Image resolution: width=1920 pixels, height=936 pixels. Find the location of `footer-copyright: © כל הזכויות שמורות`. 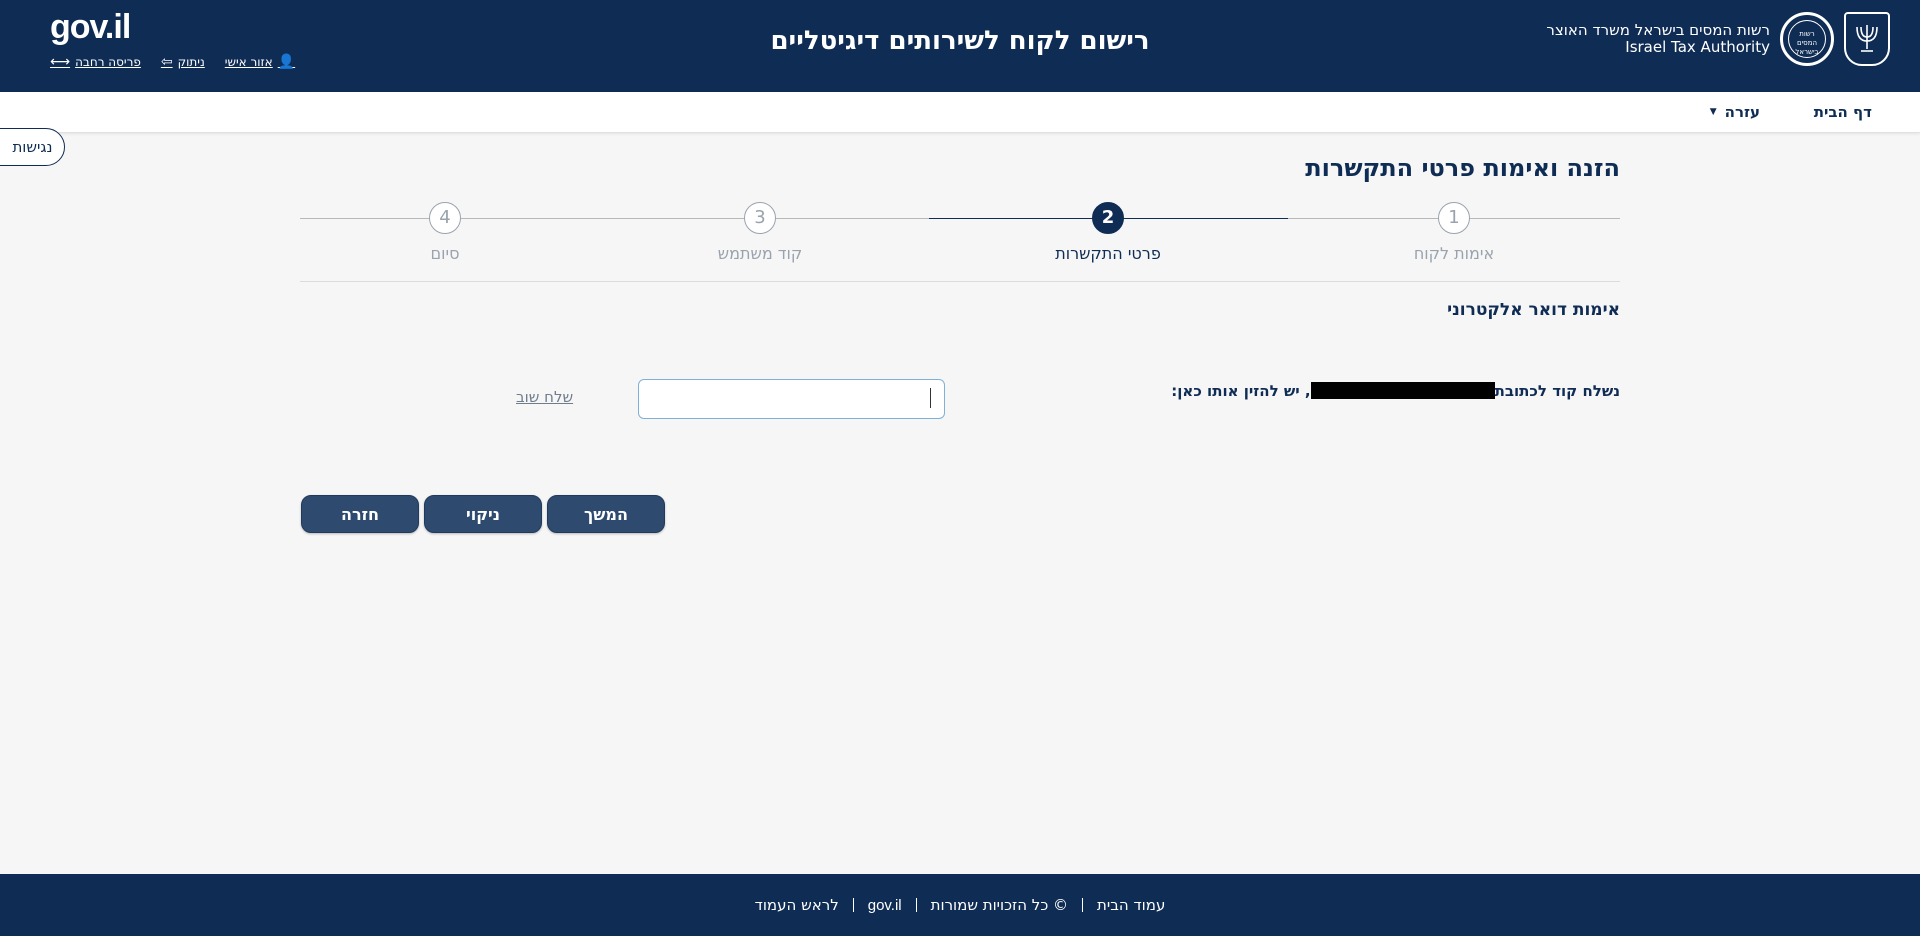

footer-copyright: © כל הזכויות שמורות is located at coordinates (999, 905).